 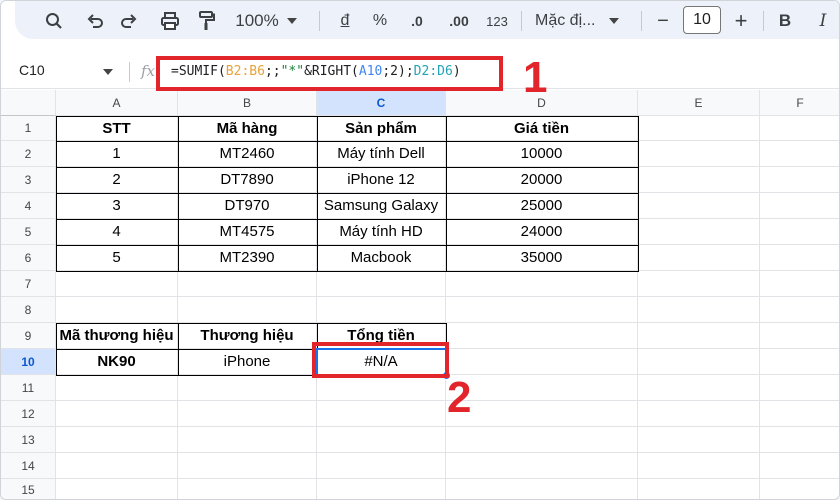 What do you see at coordinates (381, 232) in the screenshot?
I see `table-cell: Máy tính HD` at bounding box center [381, 232].